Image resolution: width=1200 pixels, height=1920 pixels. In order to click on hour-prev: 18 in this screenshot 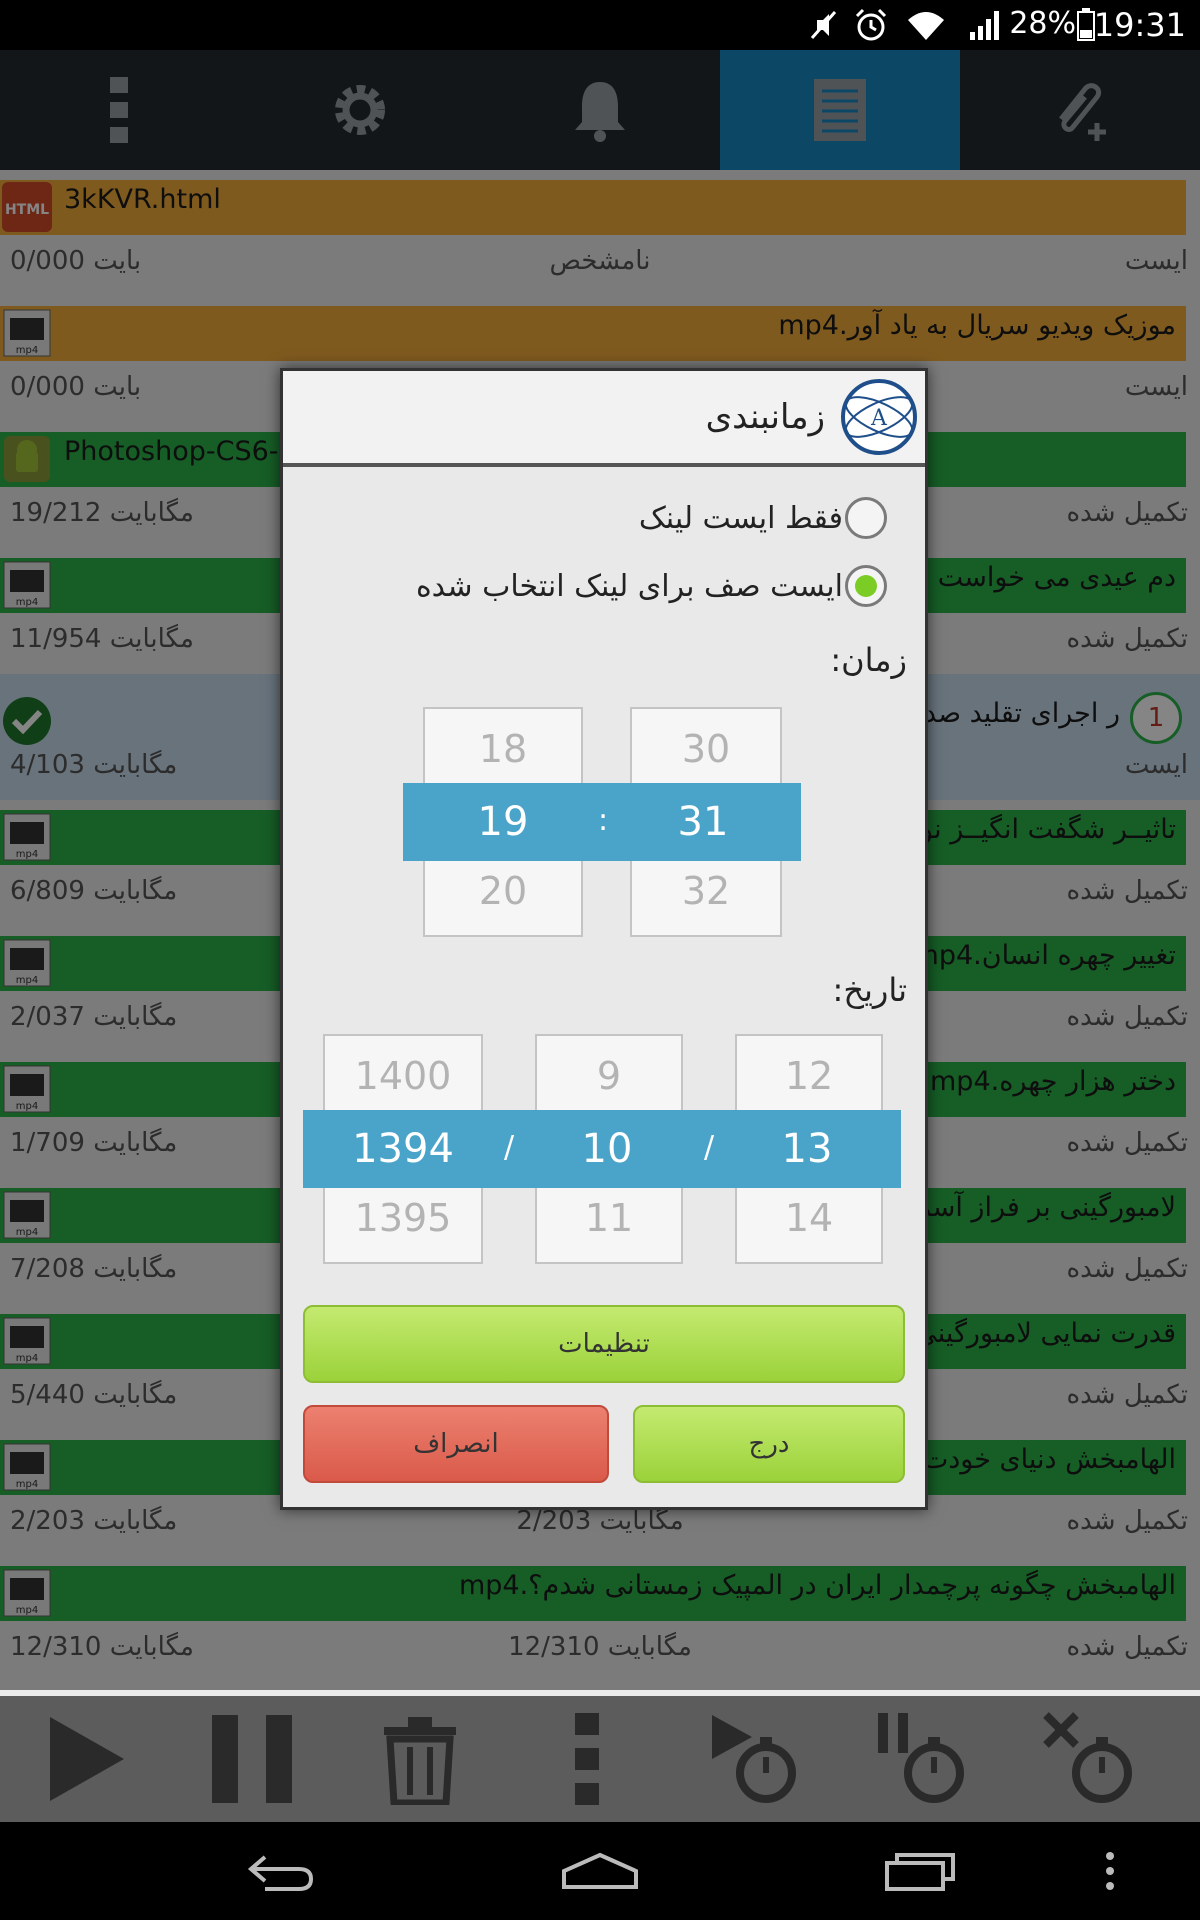, I will do `click(503, 749)`.